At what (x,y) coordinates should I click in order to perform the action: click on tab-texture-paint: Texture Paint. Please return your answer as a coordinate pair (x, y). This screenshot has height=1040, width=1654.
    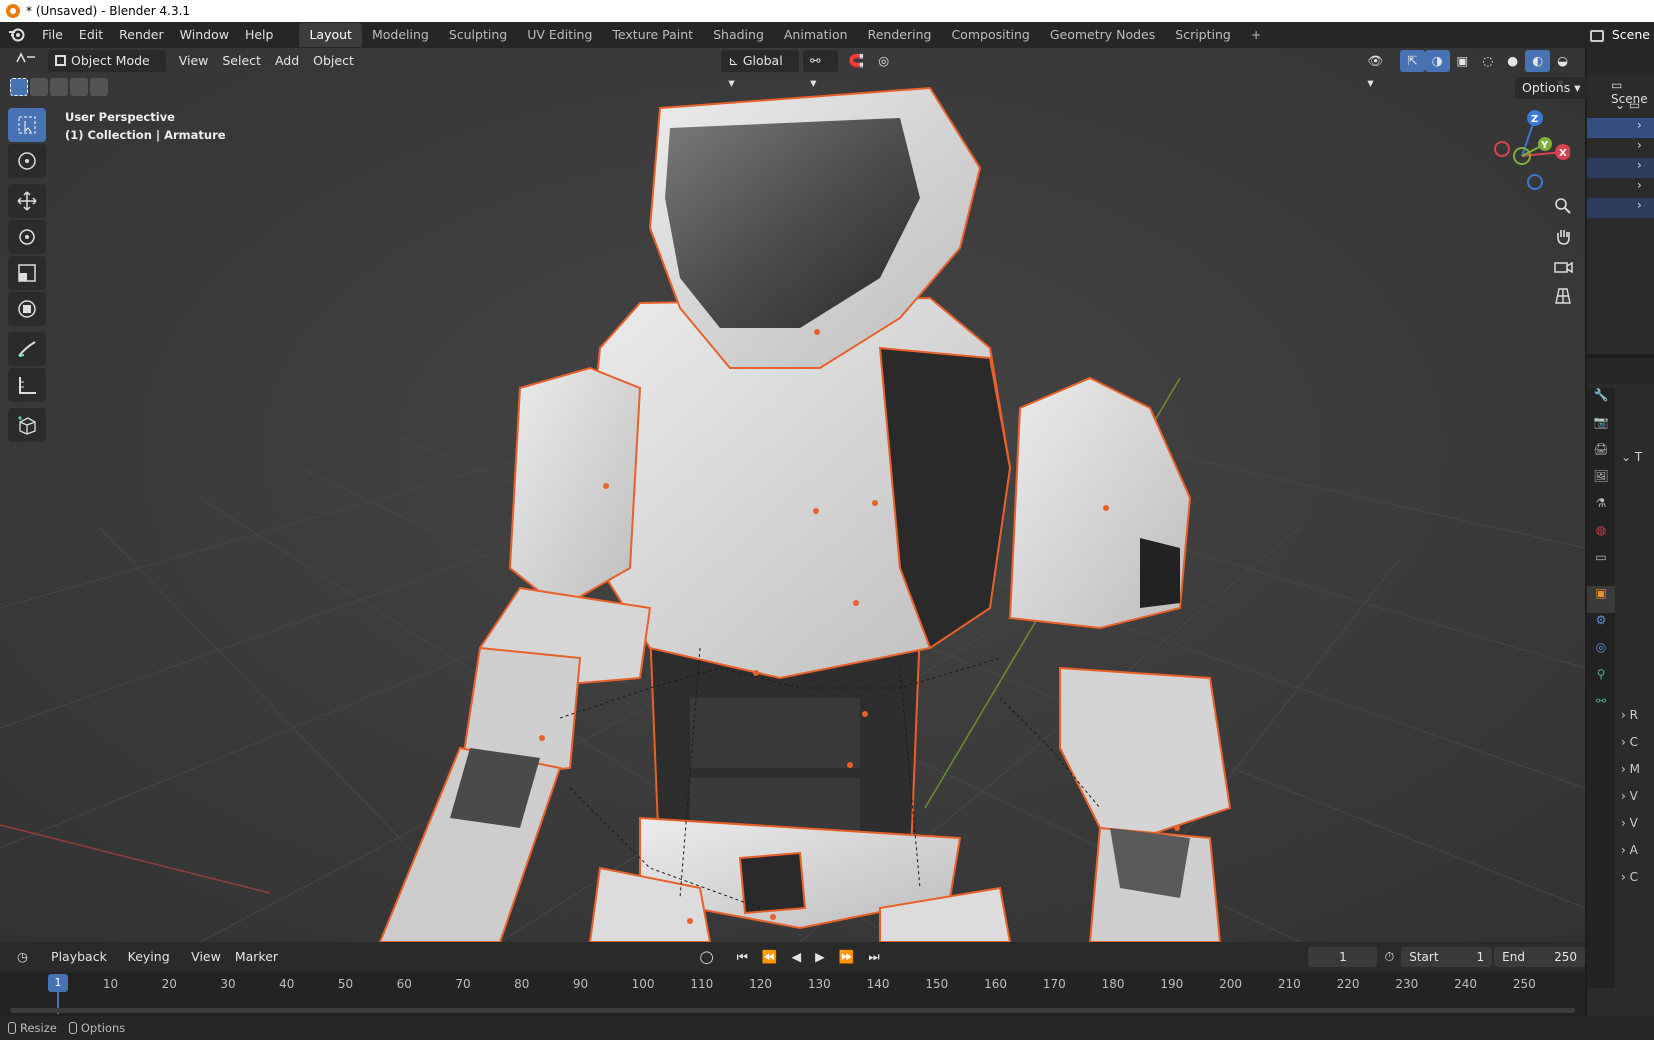
    Looking at the image, I should click on (652, 35).